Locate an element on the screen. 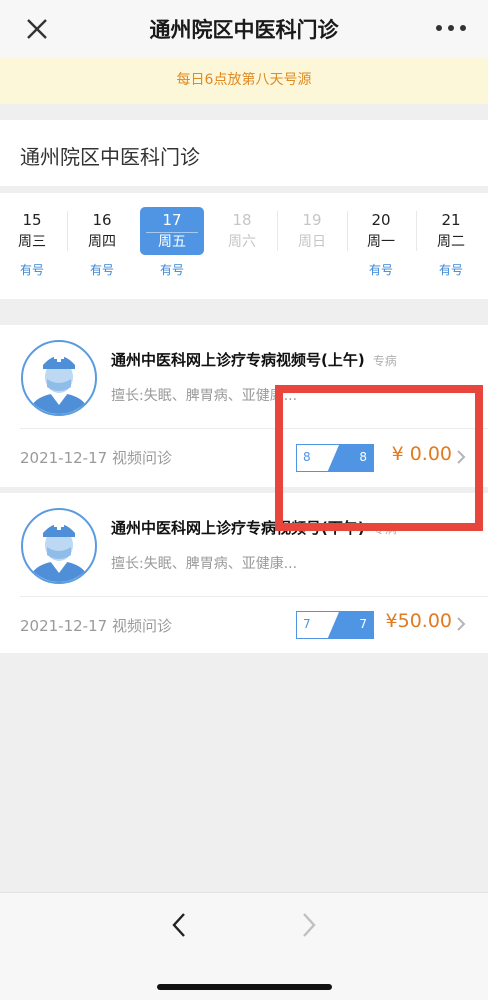  card-divider is located at coordinates (254, 596).